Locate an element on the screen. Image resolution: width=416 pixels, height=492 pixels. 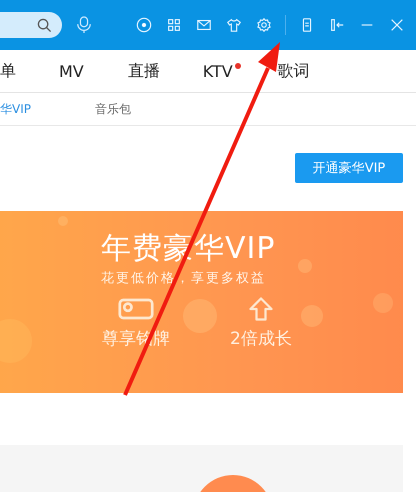
microphone-icon is located at coordinates (84, 25).